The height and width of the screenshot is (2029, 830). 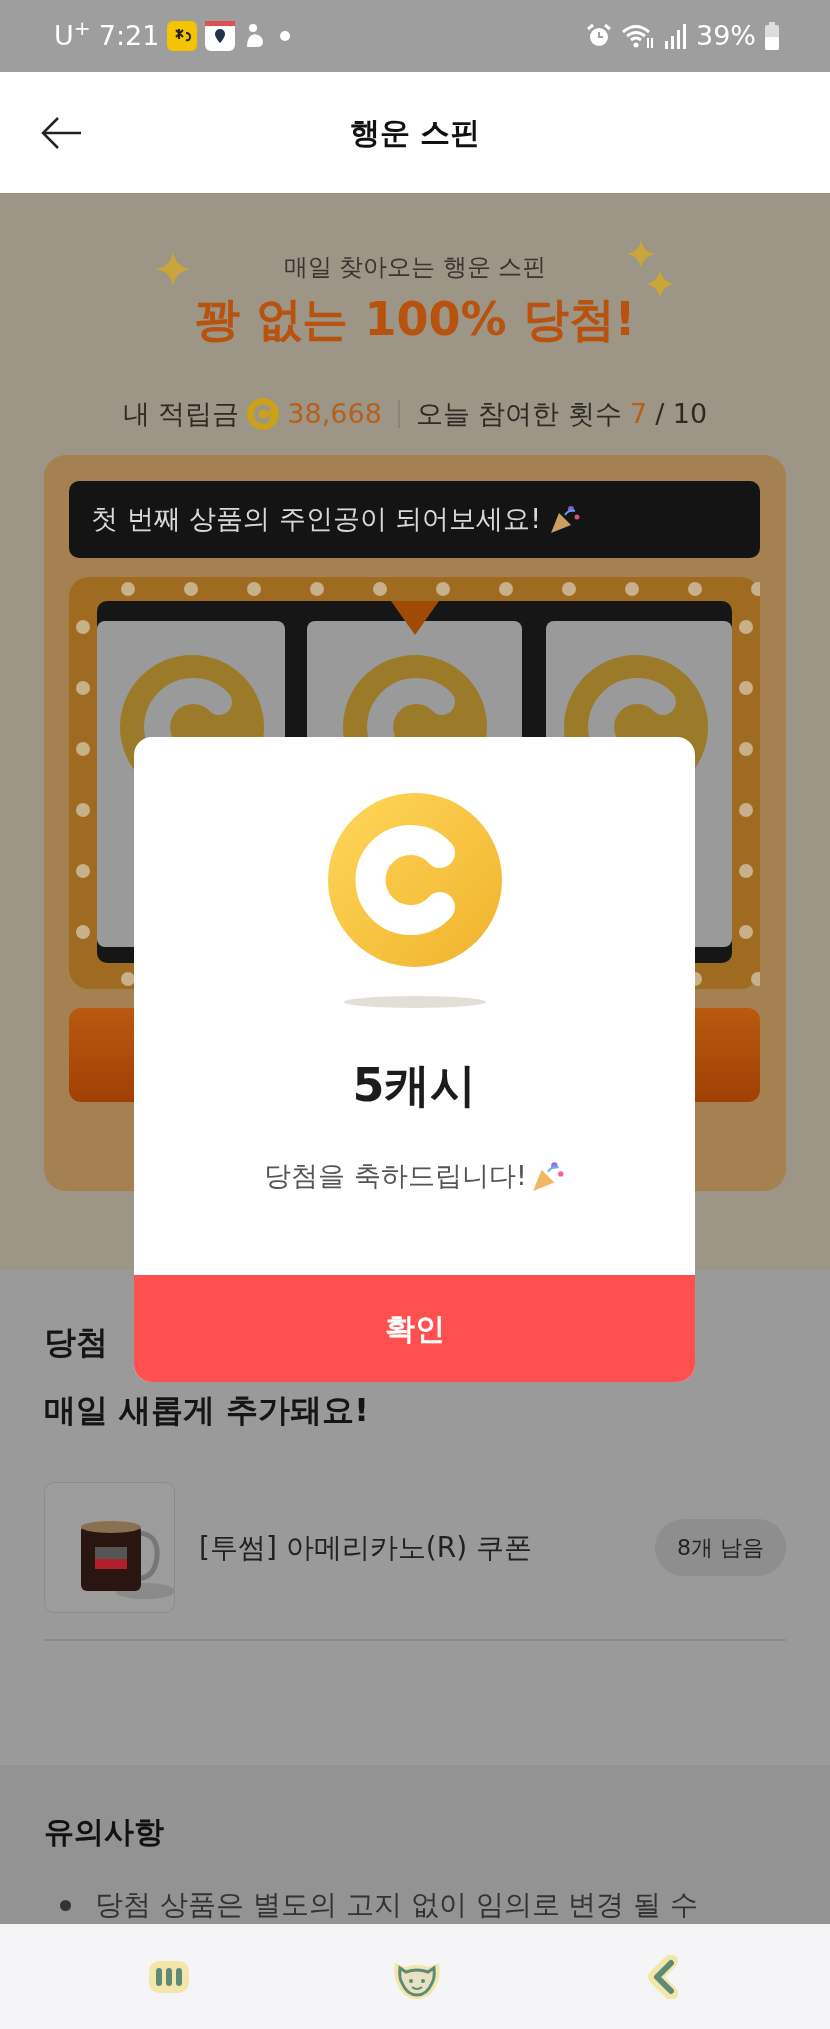 I want to click on congrats-message: 당첨을 축하드립니다!, so click(x=395, y=1176).